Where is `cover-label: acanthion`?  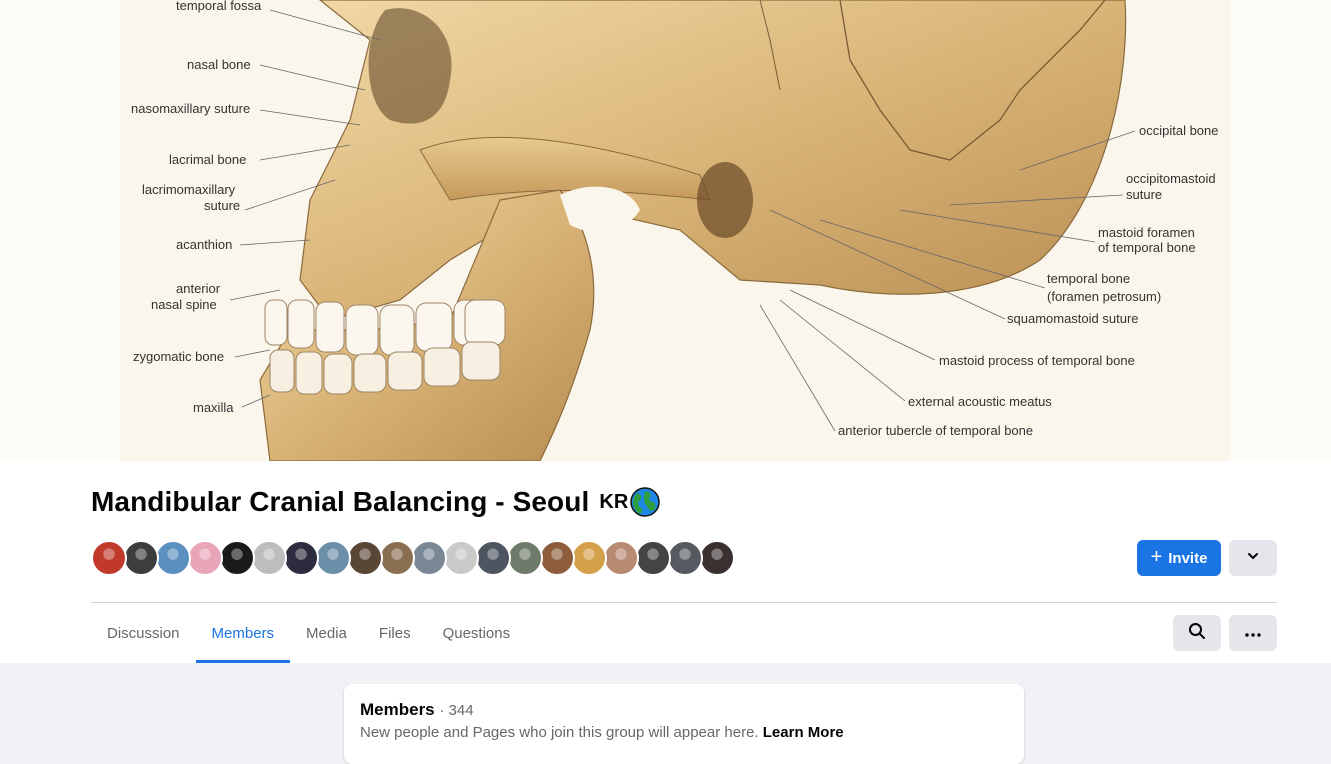
cover-label: acanthion is located at coordinates (204, 244).